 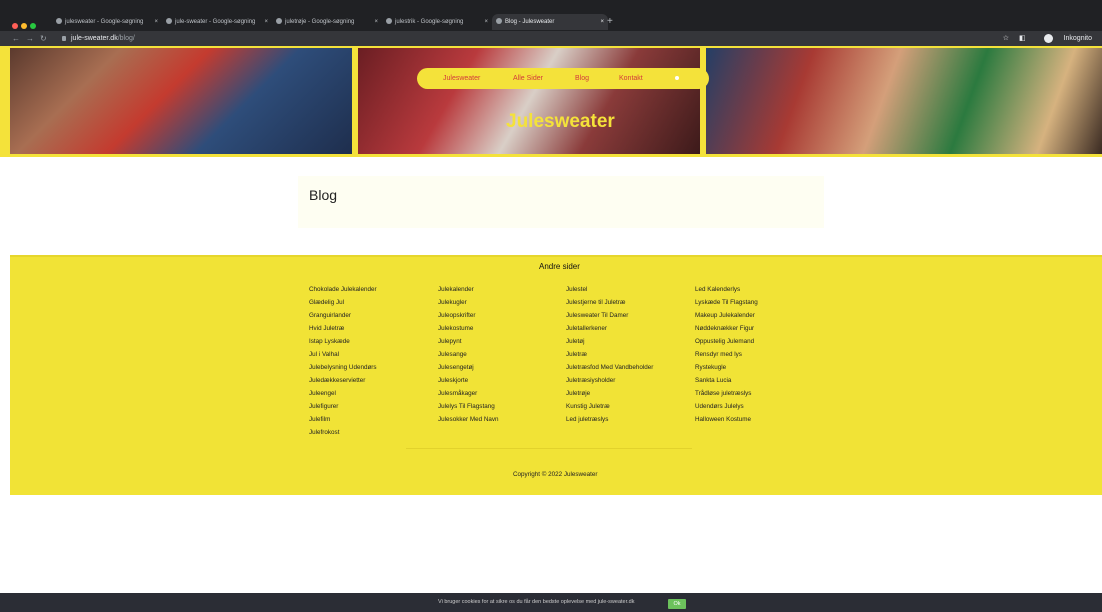 I want to click on footer-link: Makeup Julekalender, so click(x=726, y=315).